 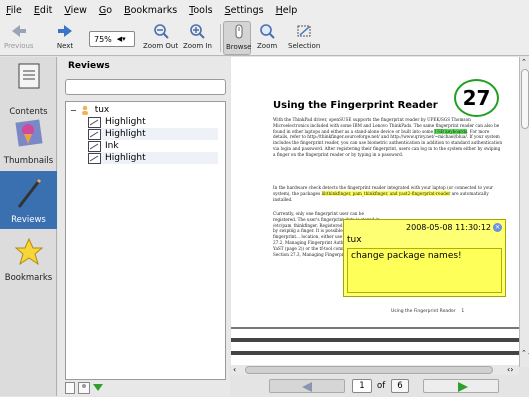 I want to click on sidebar-label-reviews: Reviews, so click(x=28, y=220).